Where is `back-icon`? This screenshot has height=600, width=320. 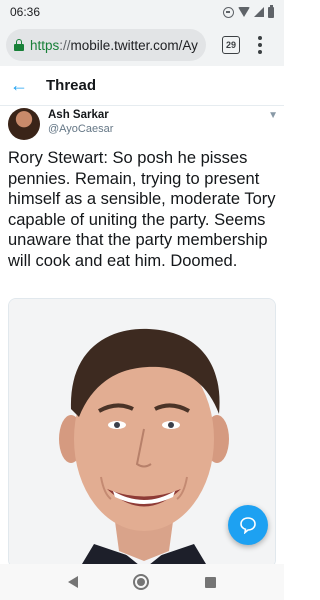
back-icon is located at coordinates (72, 582).